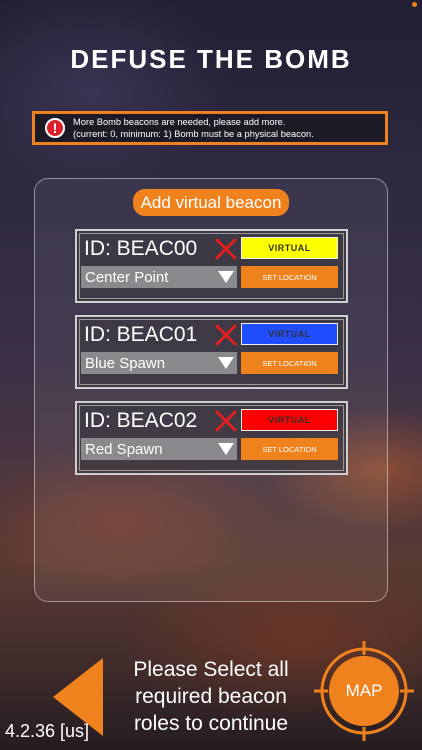 The image size is (422, 750). I want to click on beacon-id: ID: BEAC01, so click(141, 334).